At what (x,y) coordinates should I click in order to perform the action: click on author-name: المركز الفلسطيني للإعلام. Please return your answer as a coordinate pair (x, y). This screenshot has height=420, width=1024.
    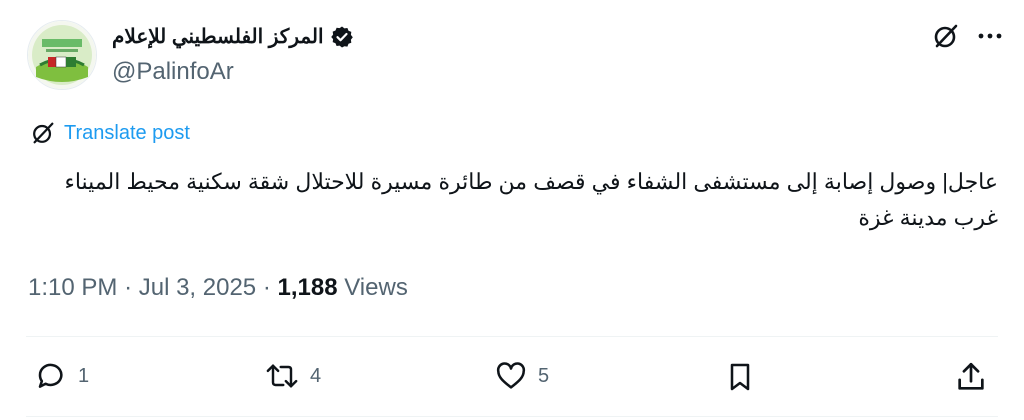
    Looking at the image, I should click on (218, 36).